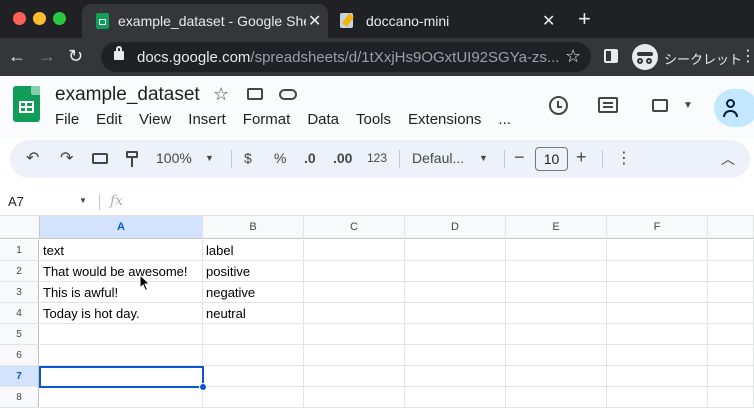  What do you see at coordinates (267, 119) in the screenshot?
I see `menu-format: Format` at bounding box center [267, 119].